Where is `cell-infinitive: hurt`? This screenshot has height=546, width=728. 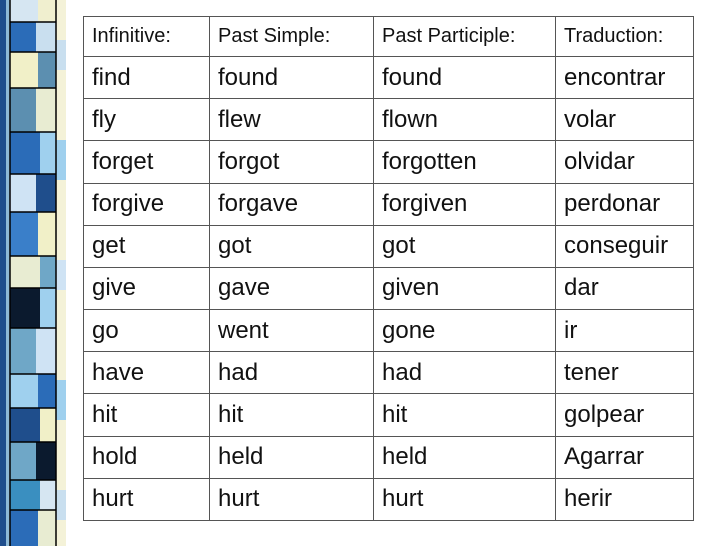
cell-infinitive: hurt is located at coordinates (146, 499).